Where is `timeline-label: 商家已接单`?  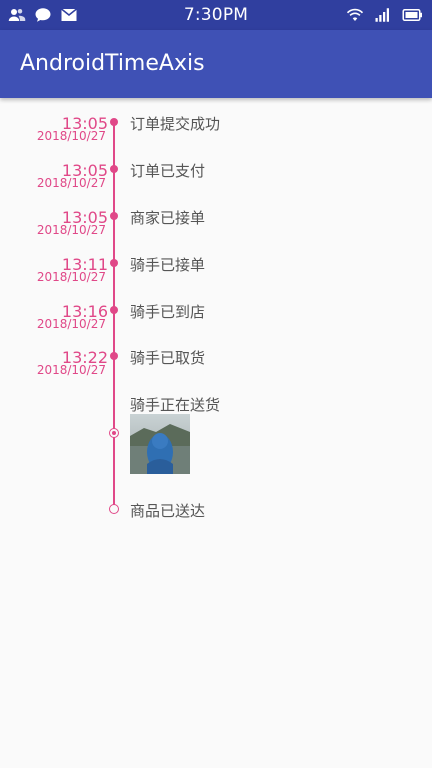 timeline-label: 商家已接单 is located at coordinates (168, 218).